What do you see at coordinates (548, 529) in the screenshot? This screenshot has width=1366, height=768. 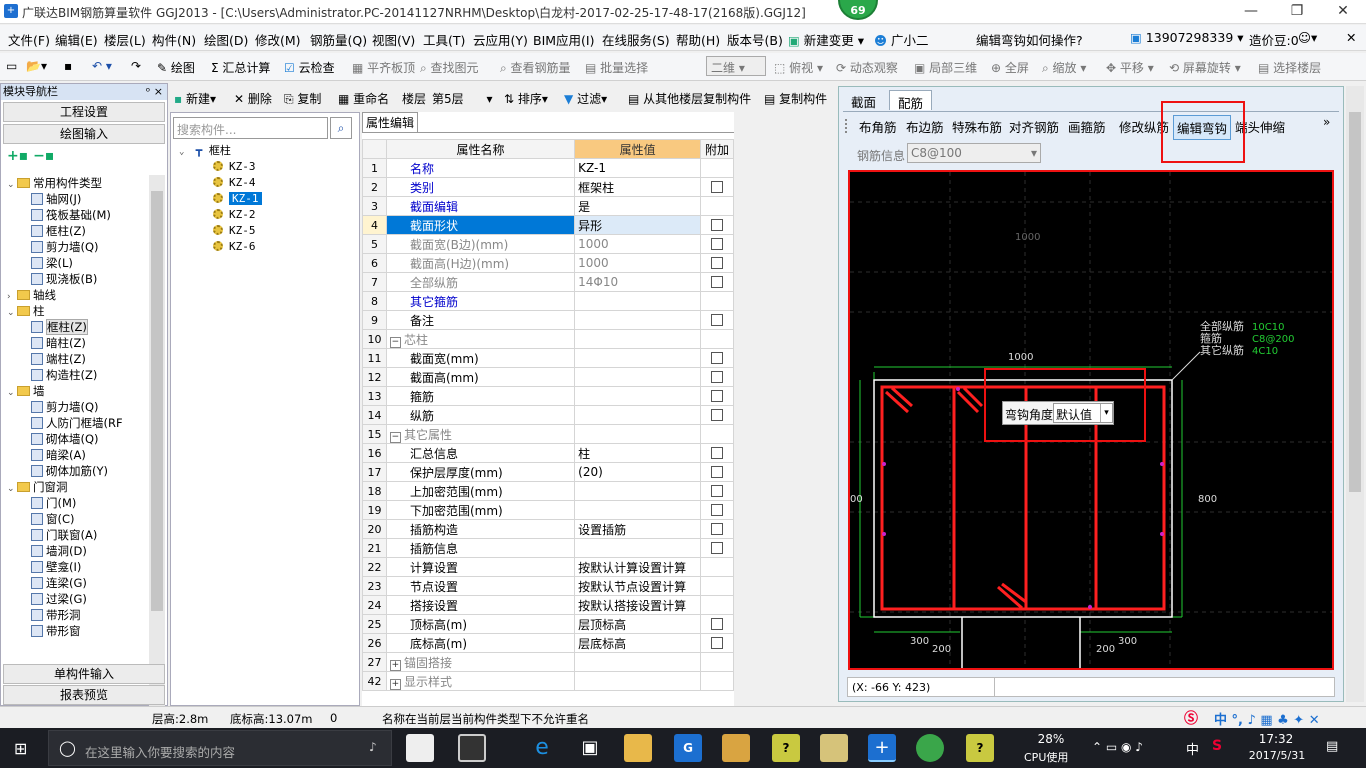 I see `property-row: 20 插筋构造 设置插筋` at bounding box center [548, 529].